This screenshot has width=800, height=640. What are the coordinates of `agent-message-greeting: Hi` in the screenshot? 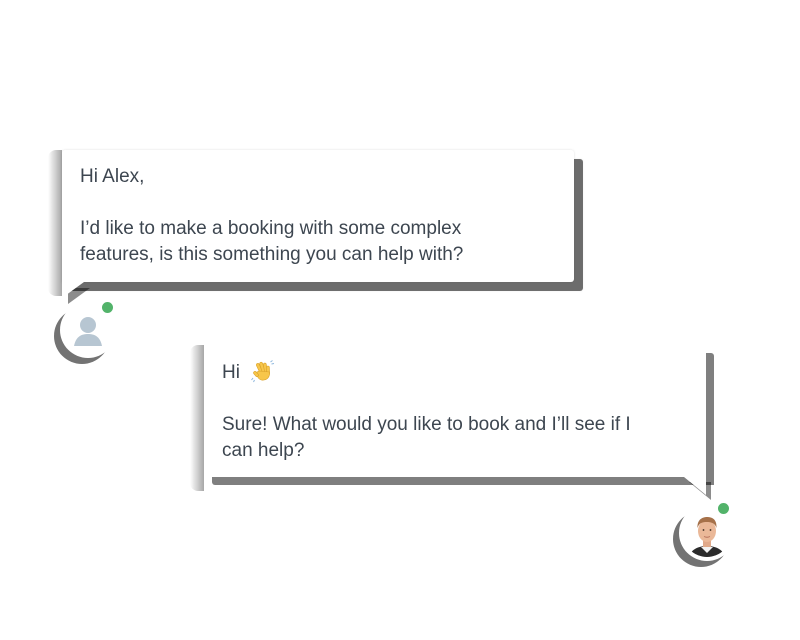 It's located at (231, 372).